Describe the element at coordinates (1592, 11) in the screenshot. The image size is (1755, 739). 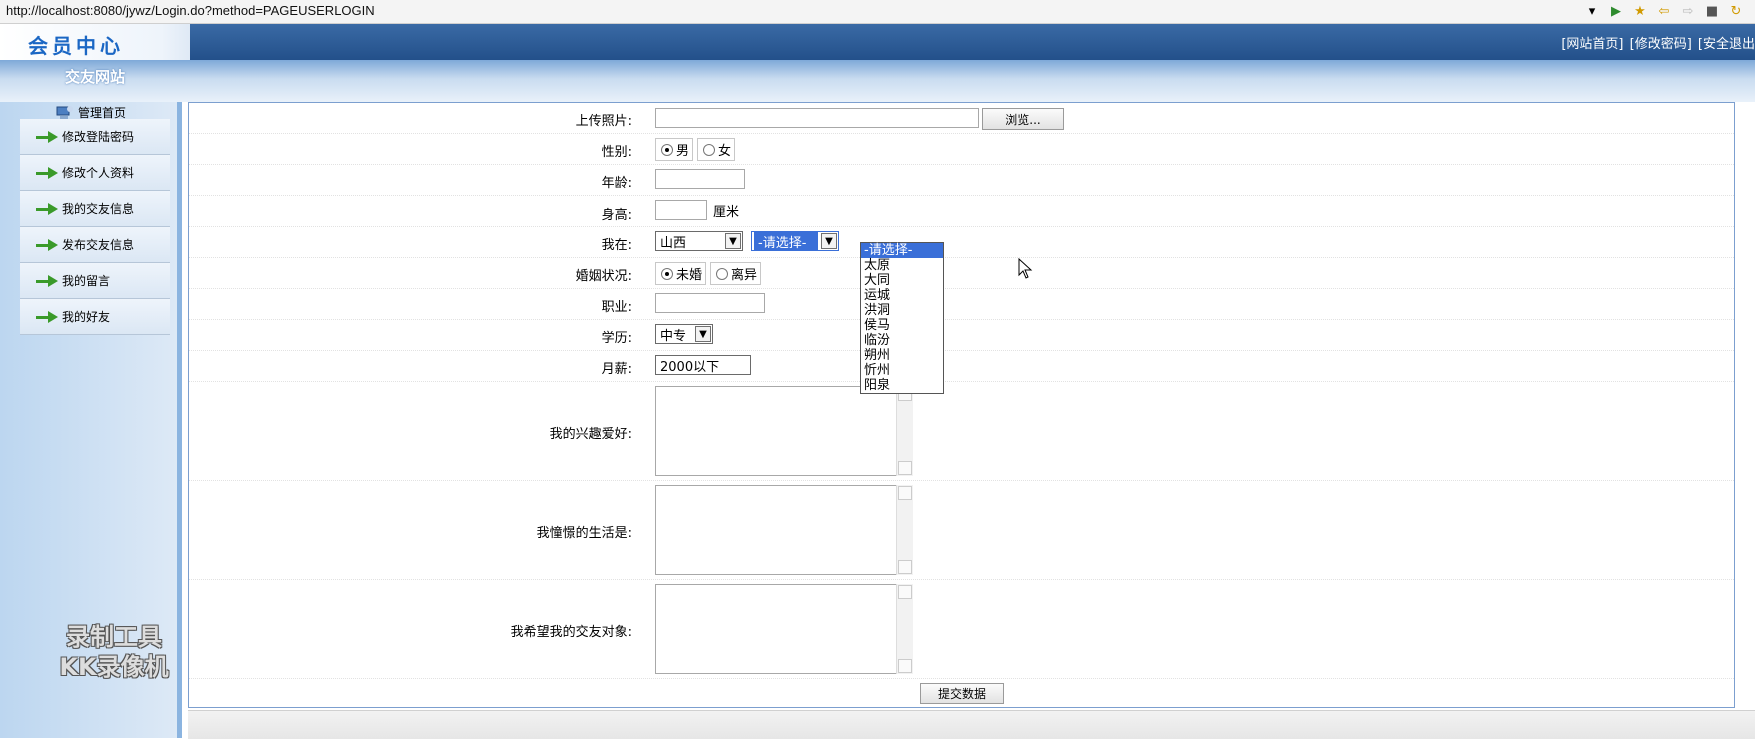
I see `dropdown-icon: ▾` at that location.